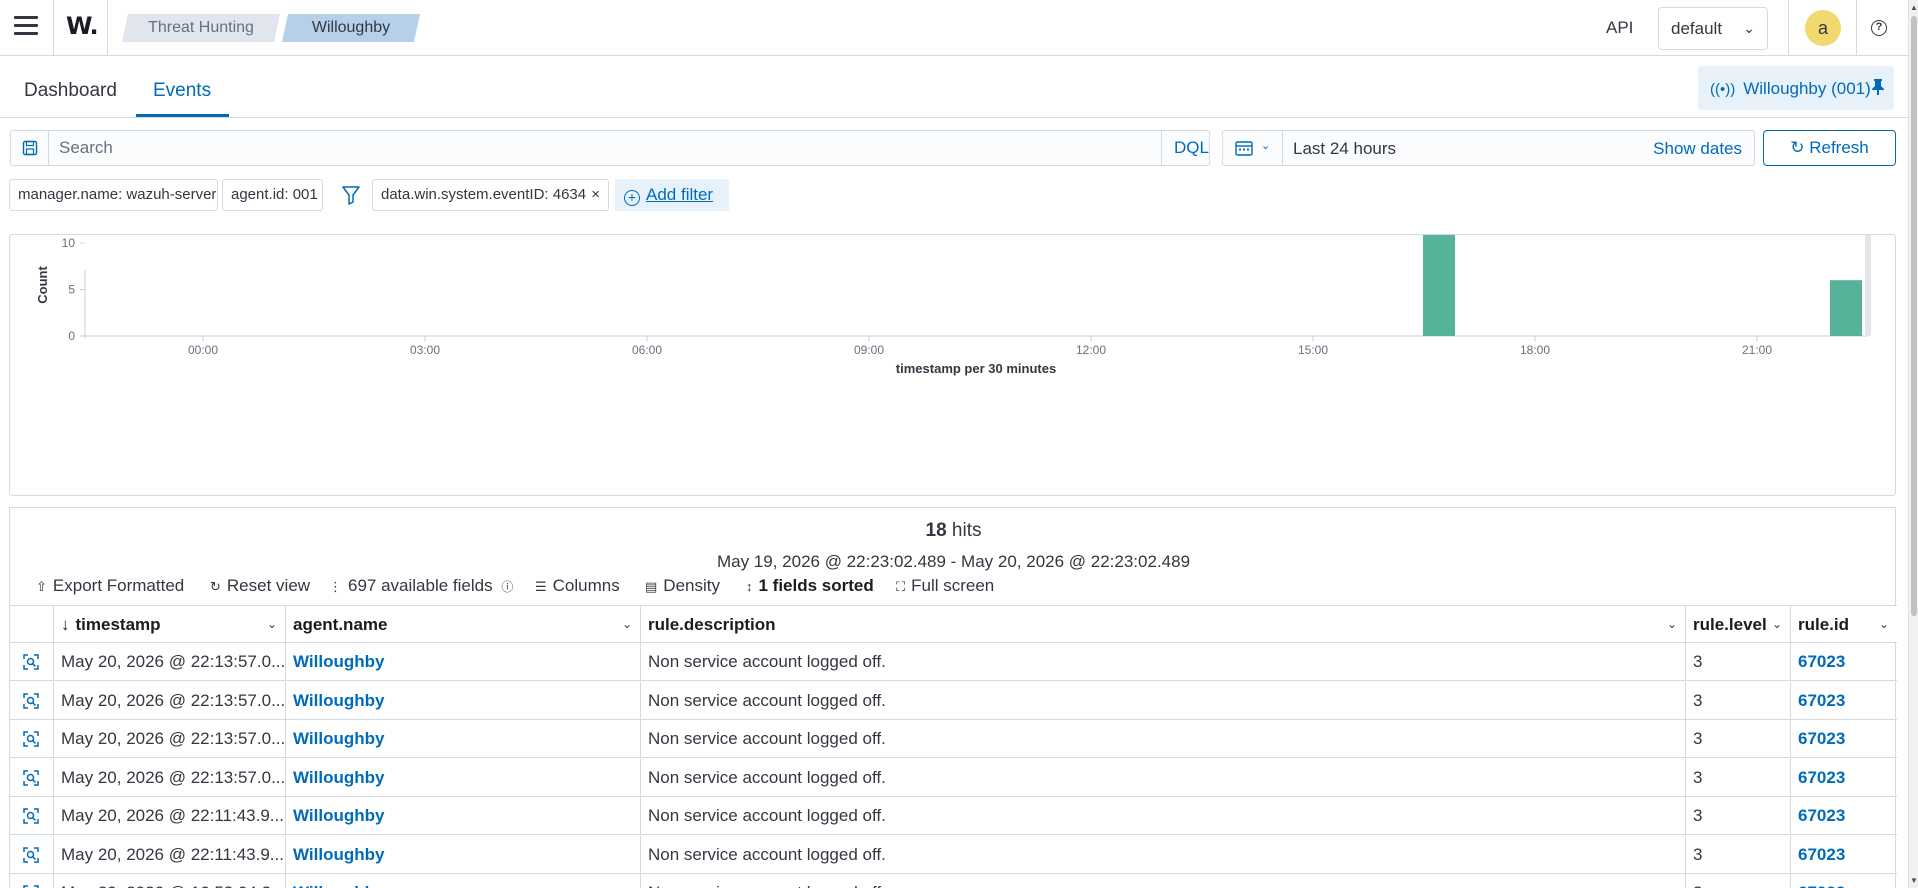 This screenshot has height=888, width=1918. Describe the element at coordinates (424, 586) in the screenshot. I see `available-fields-button: ⋮ 697 available fields ⓘ` at that location.